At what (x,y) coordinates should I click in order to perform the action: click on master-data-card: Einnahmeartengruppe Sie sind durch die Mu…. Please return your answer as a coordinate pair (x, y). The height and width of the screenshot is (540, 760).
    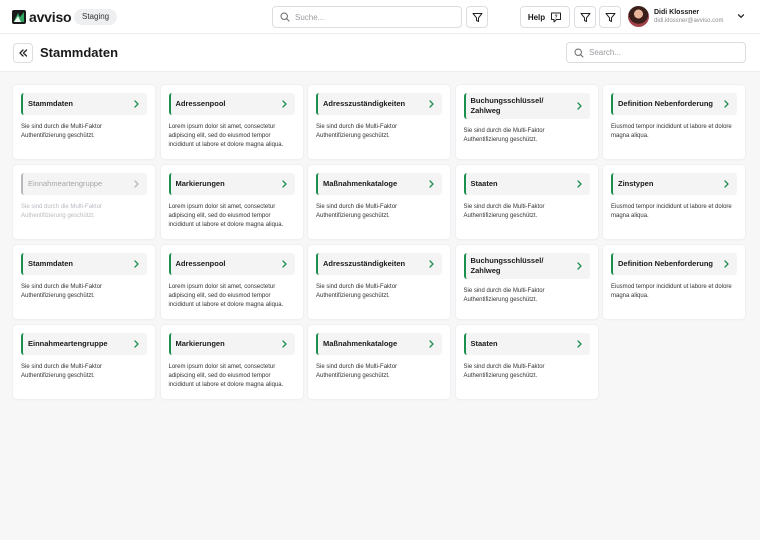
    Looking at the image, I should click on (84, 362).